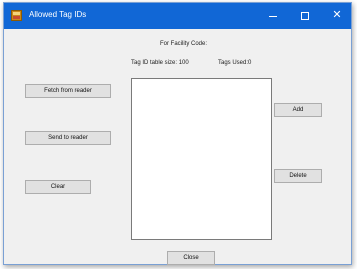 The image size is (357, 269). I want to click on clear-button: Clear, so click(58, 187).